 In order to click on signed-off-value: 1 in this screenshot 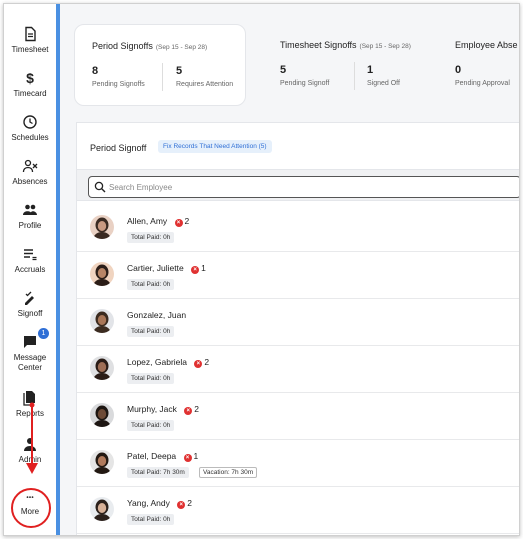, I will do `click(370, 70)`.